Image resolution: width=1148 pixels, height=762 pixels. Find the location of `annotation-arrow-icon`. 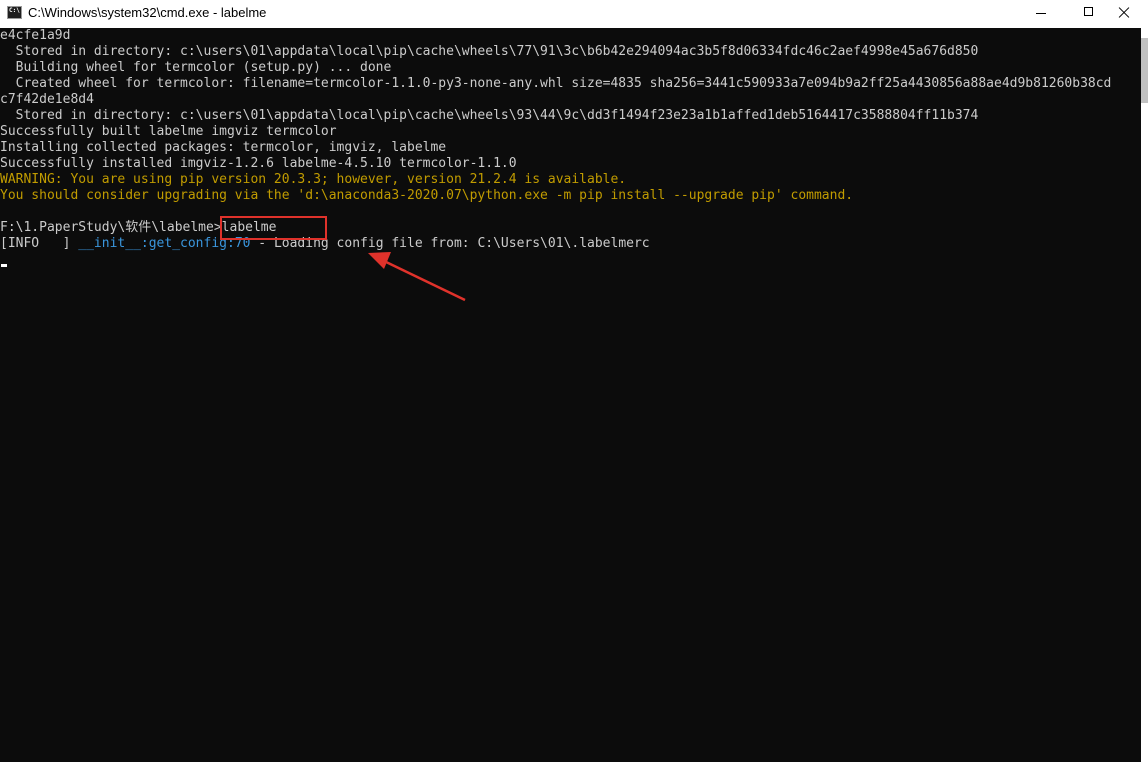

annotation-arrow-icon is located at coordinates (417, 277).